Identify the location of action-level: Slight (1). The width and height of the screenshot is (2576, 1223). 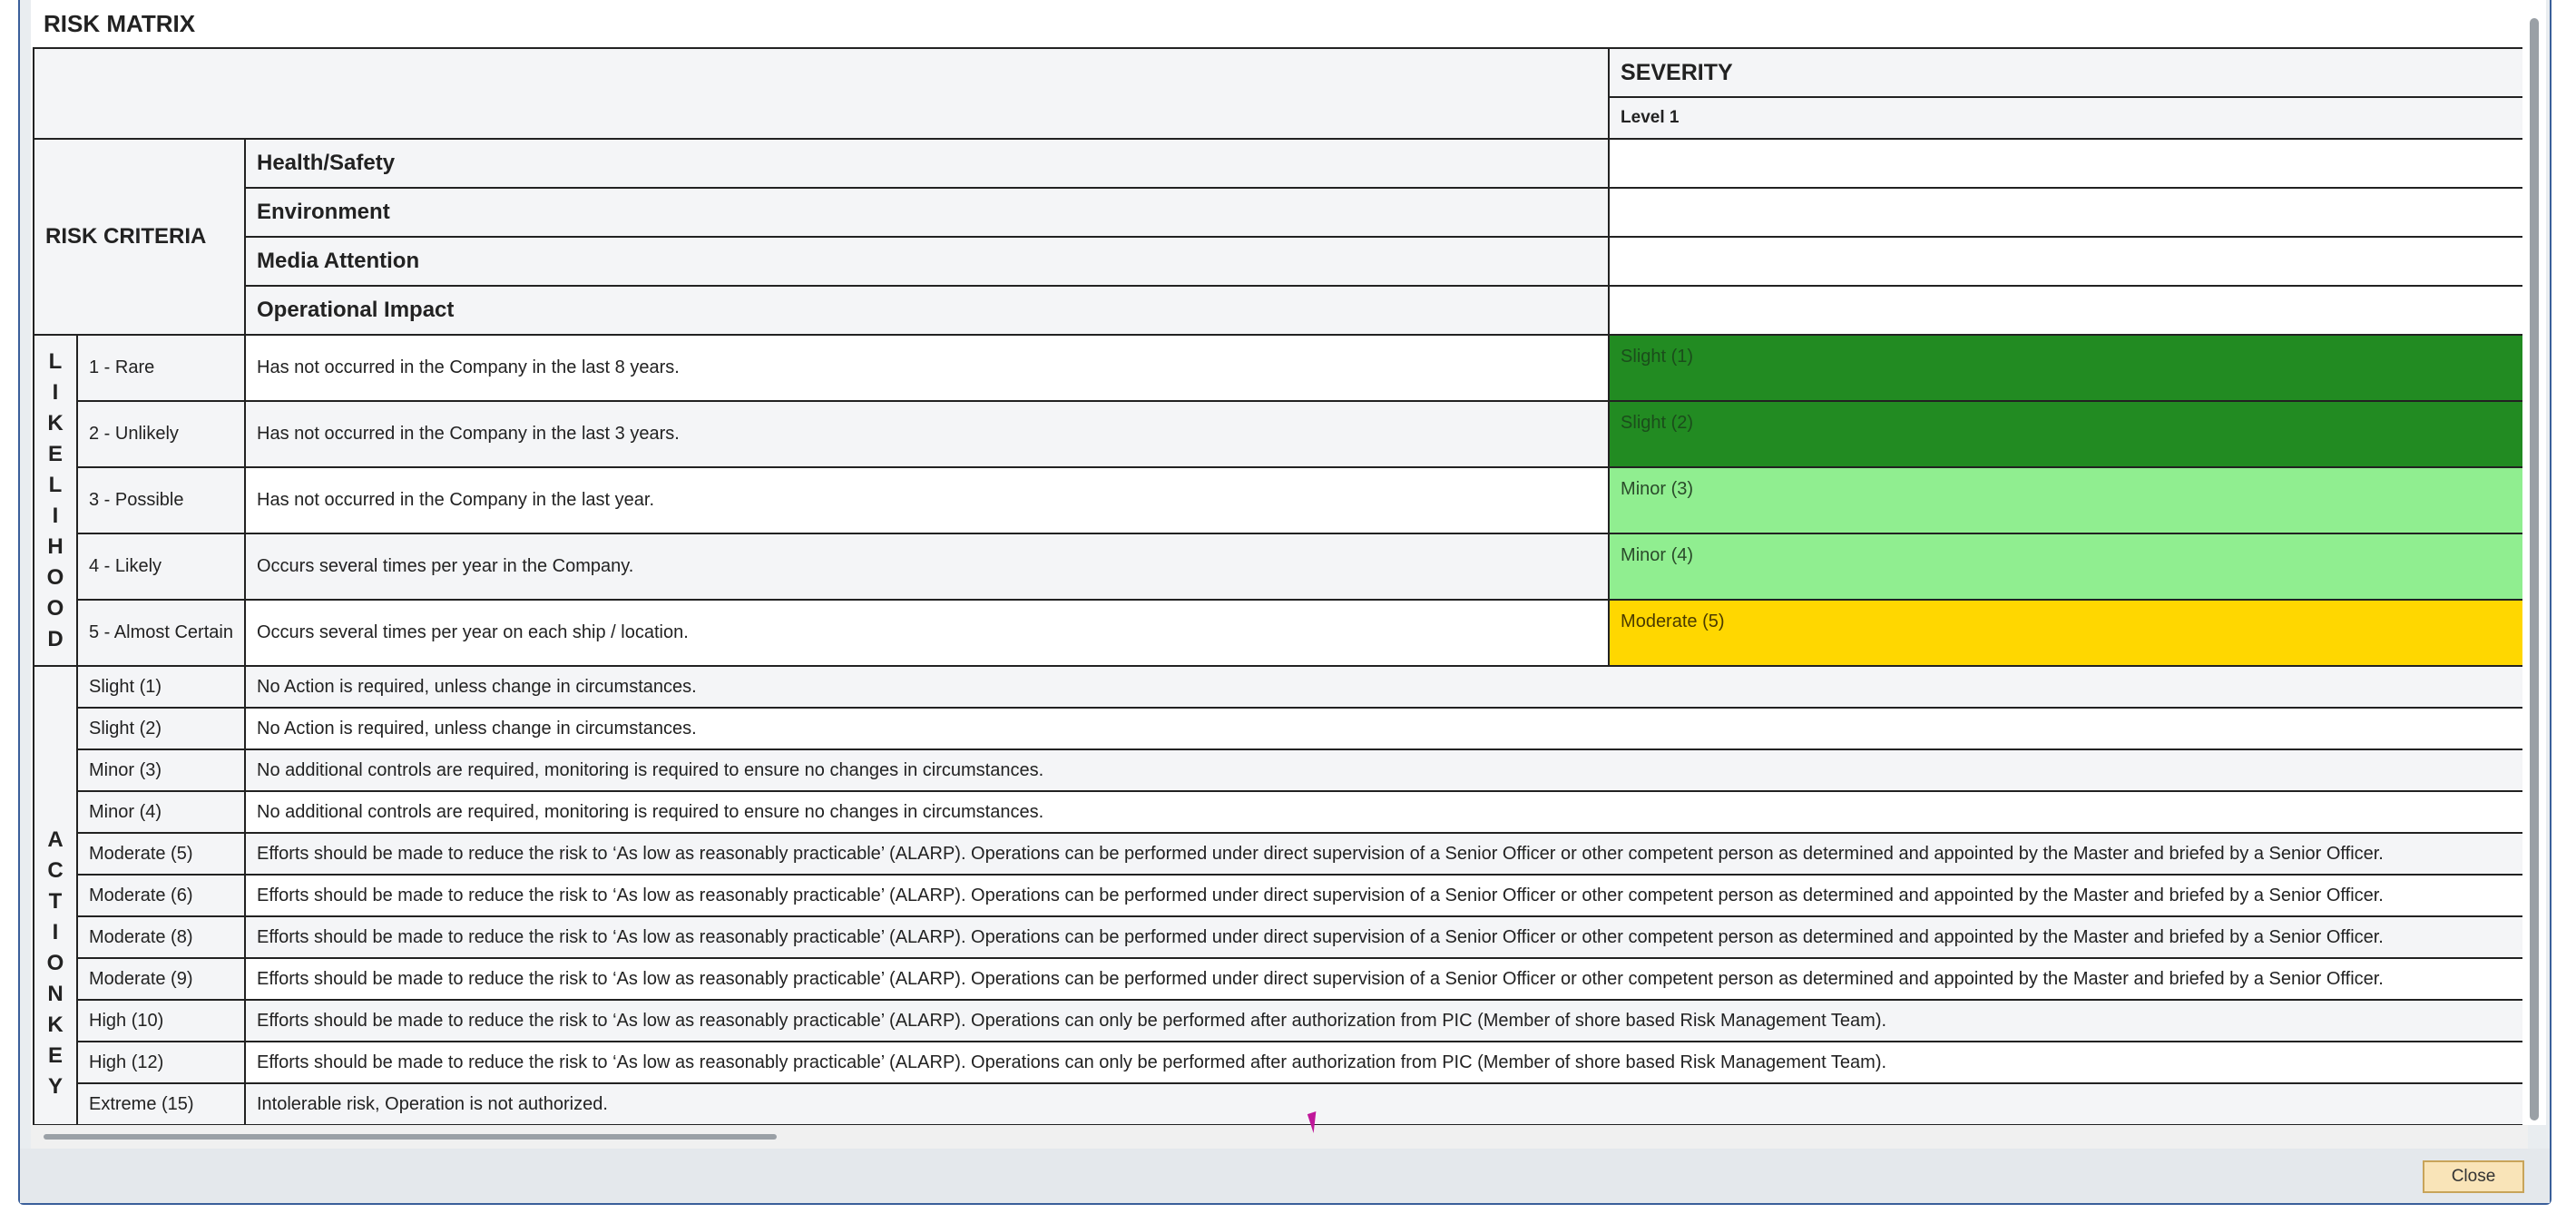
(161, 687).